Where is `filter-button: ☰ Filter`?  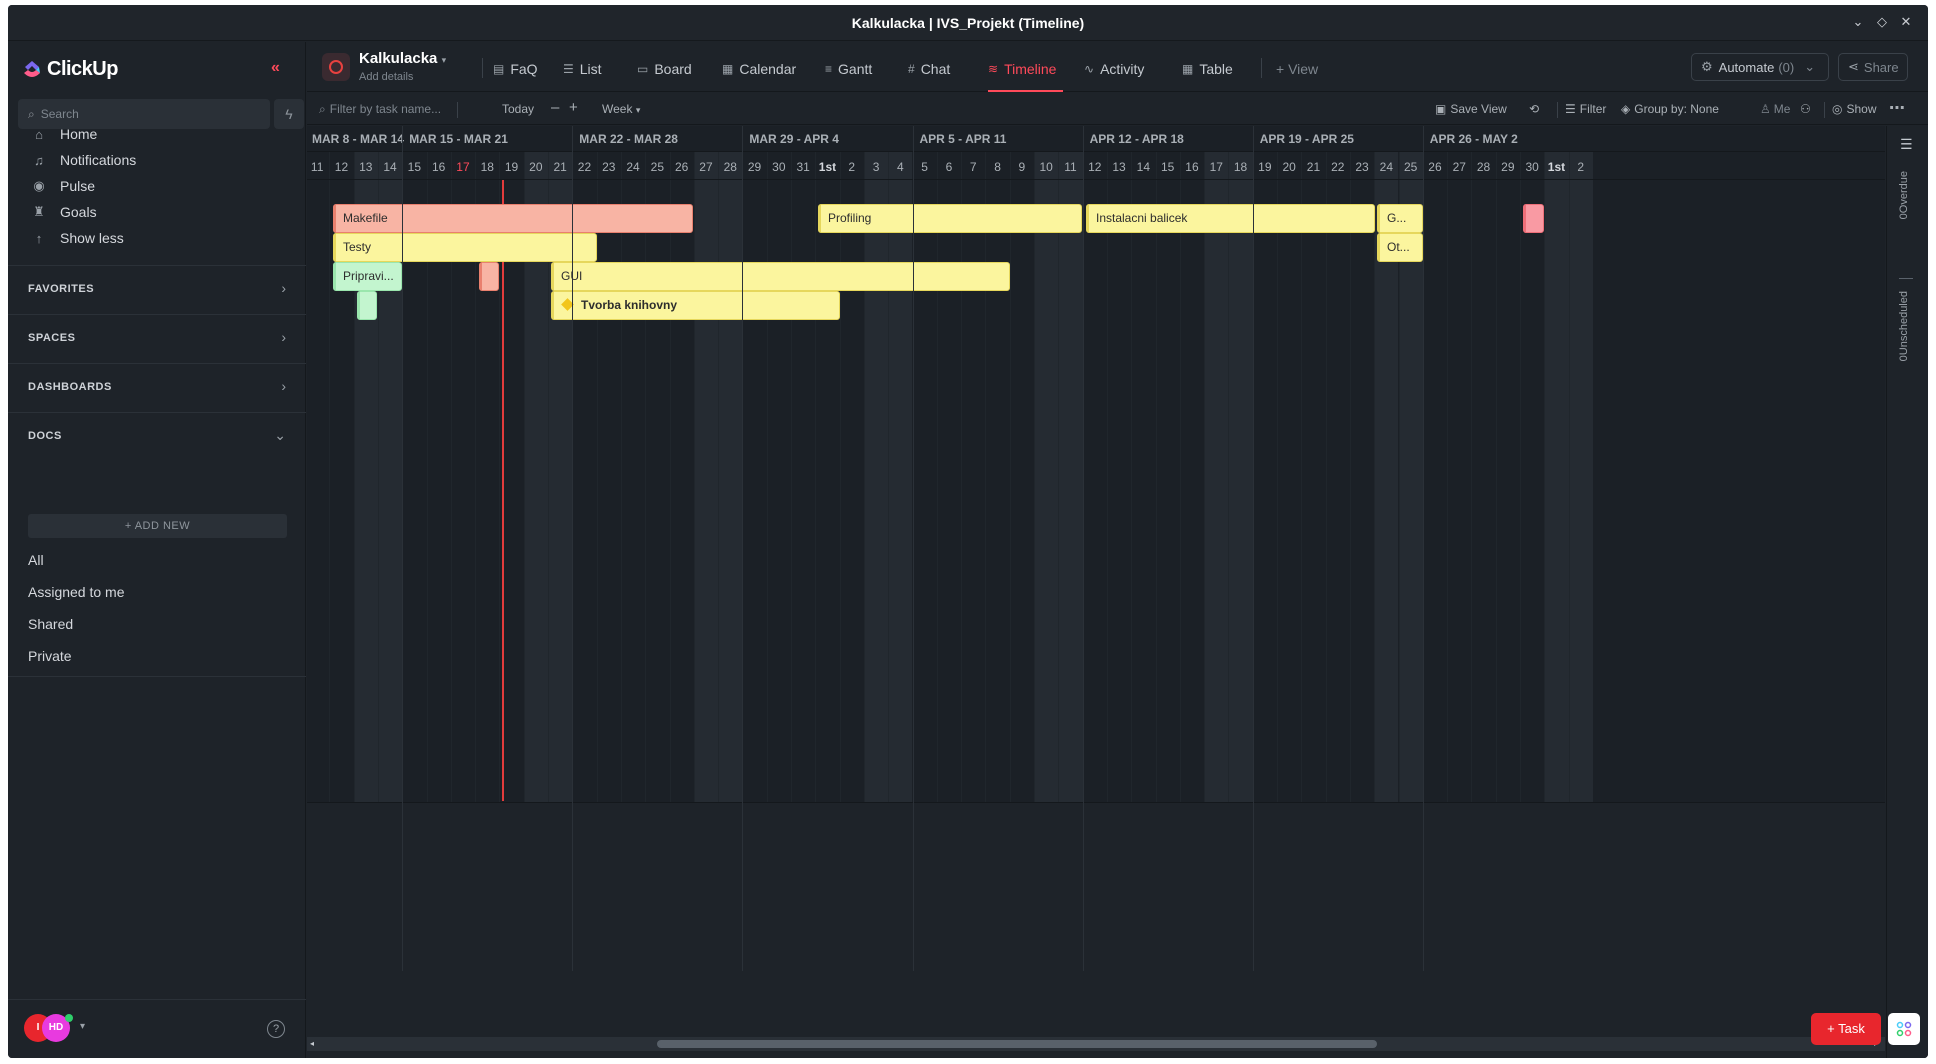 filter-button: ☰ Filter is located at coordinates (1585, 109).